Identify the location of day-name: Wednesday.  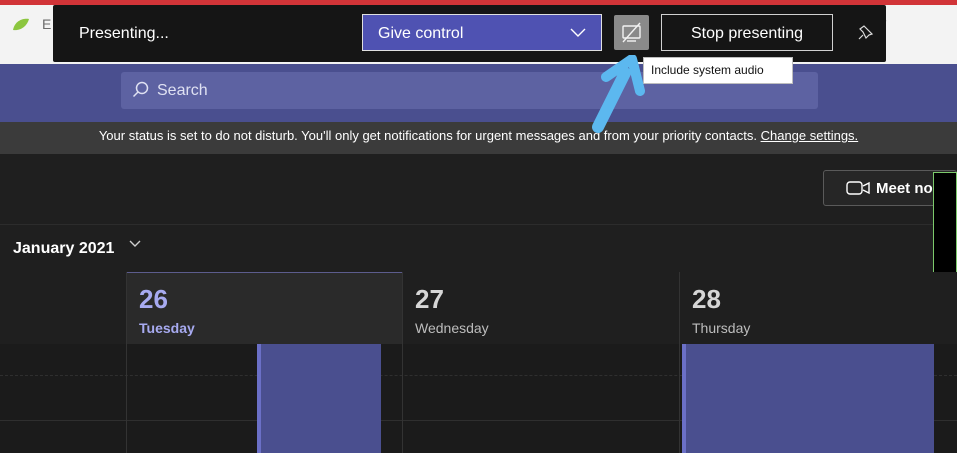
(452, 328).